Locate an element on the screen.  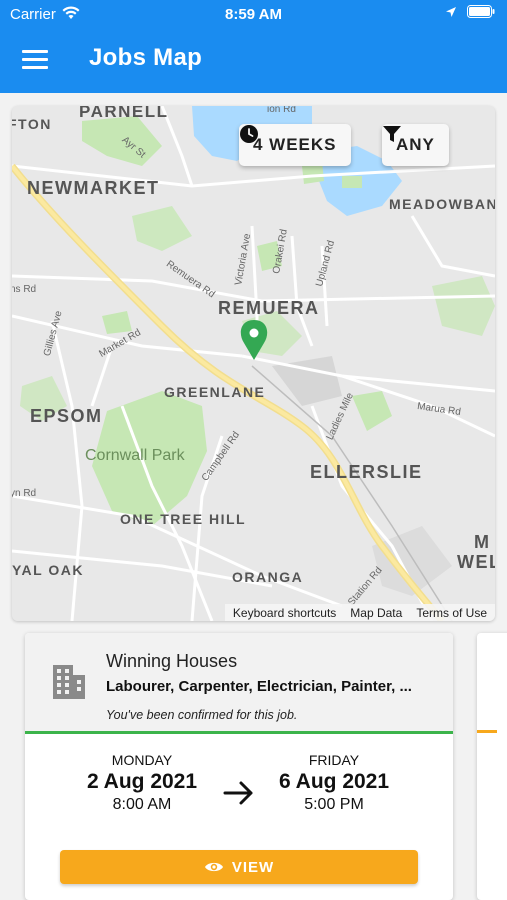
trade-filter-button: ANY is located at coordinates (415, 145).